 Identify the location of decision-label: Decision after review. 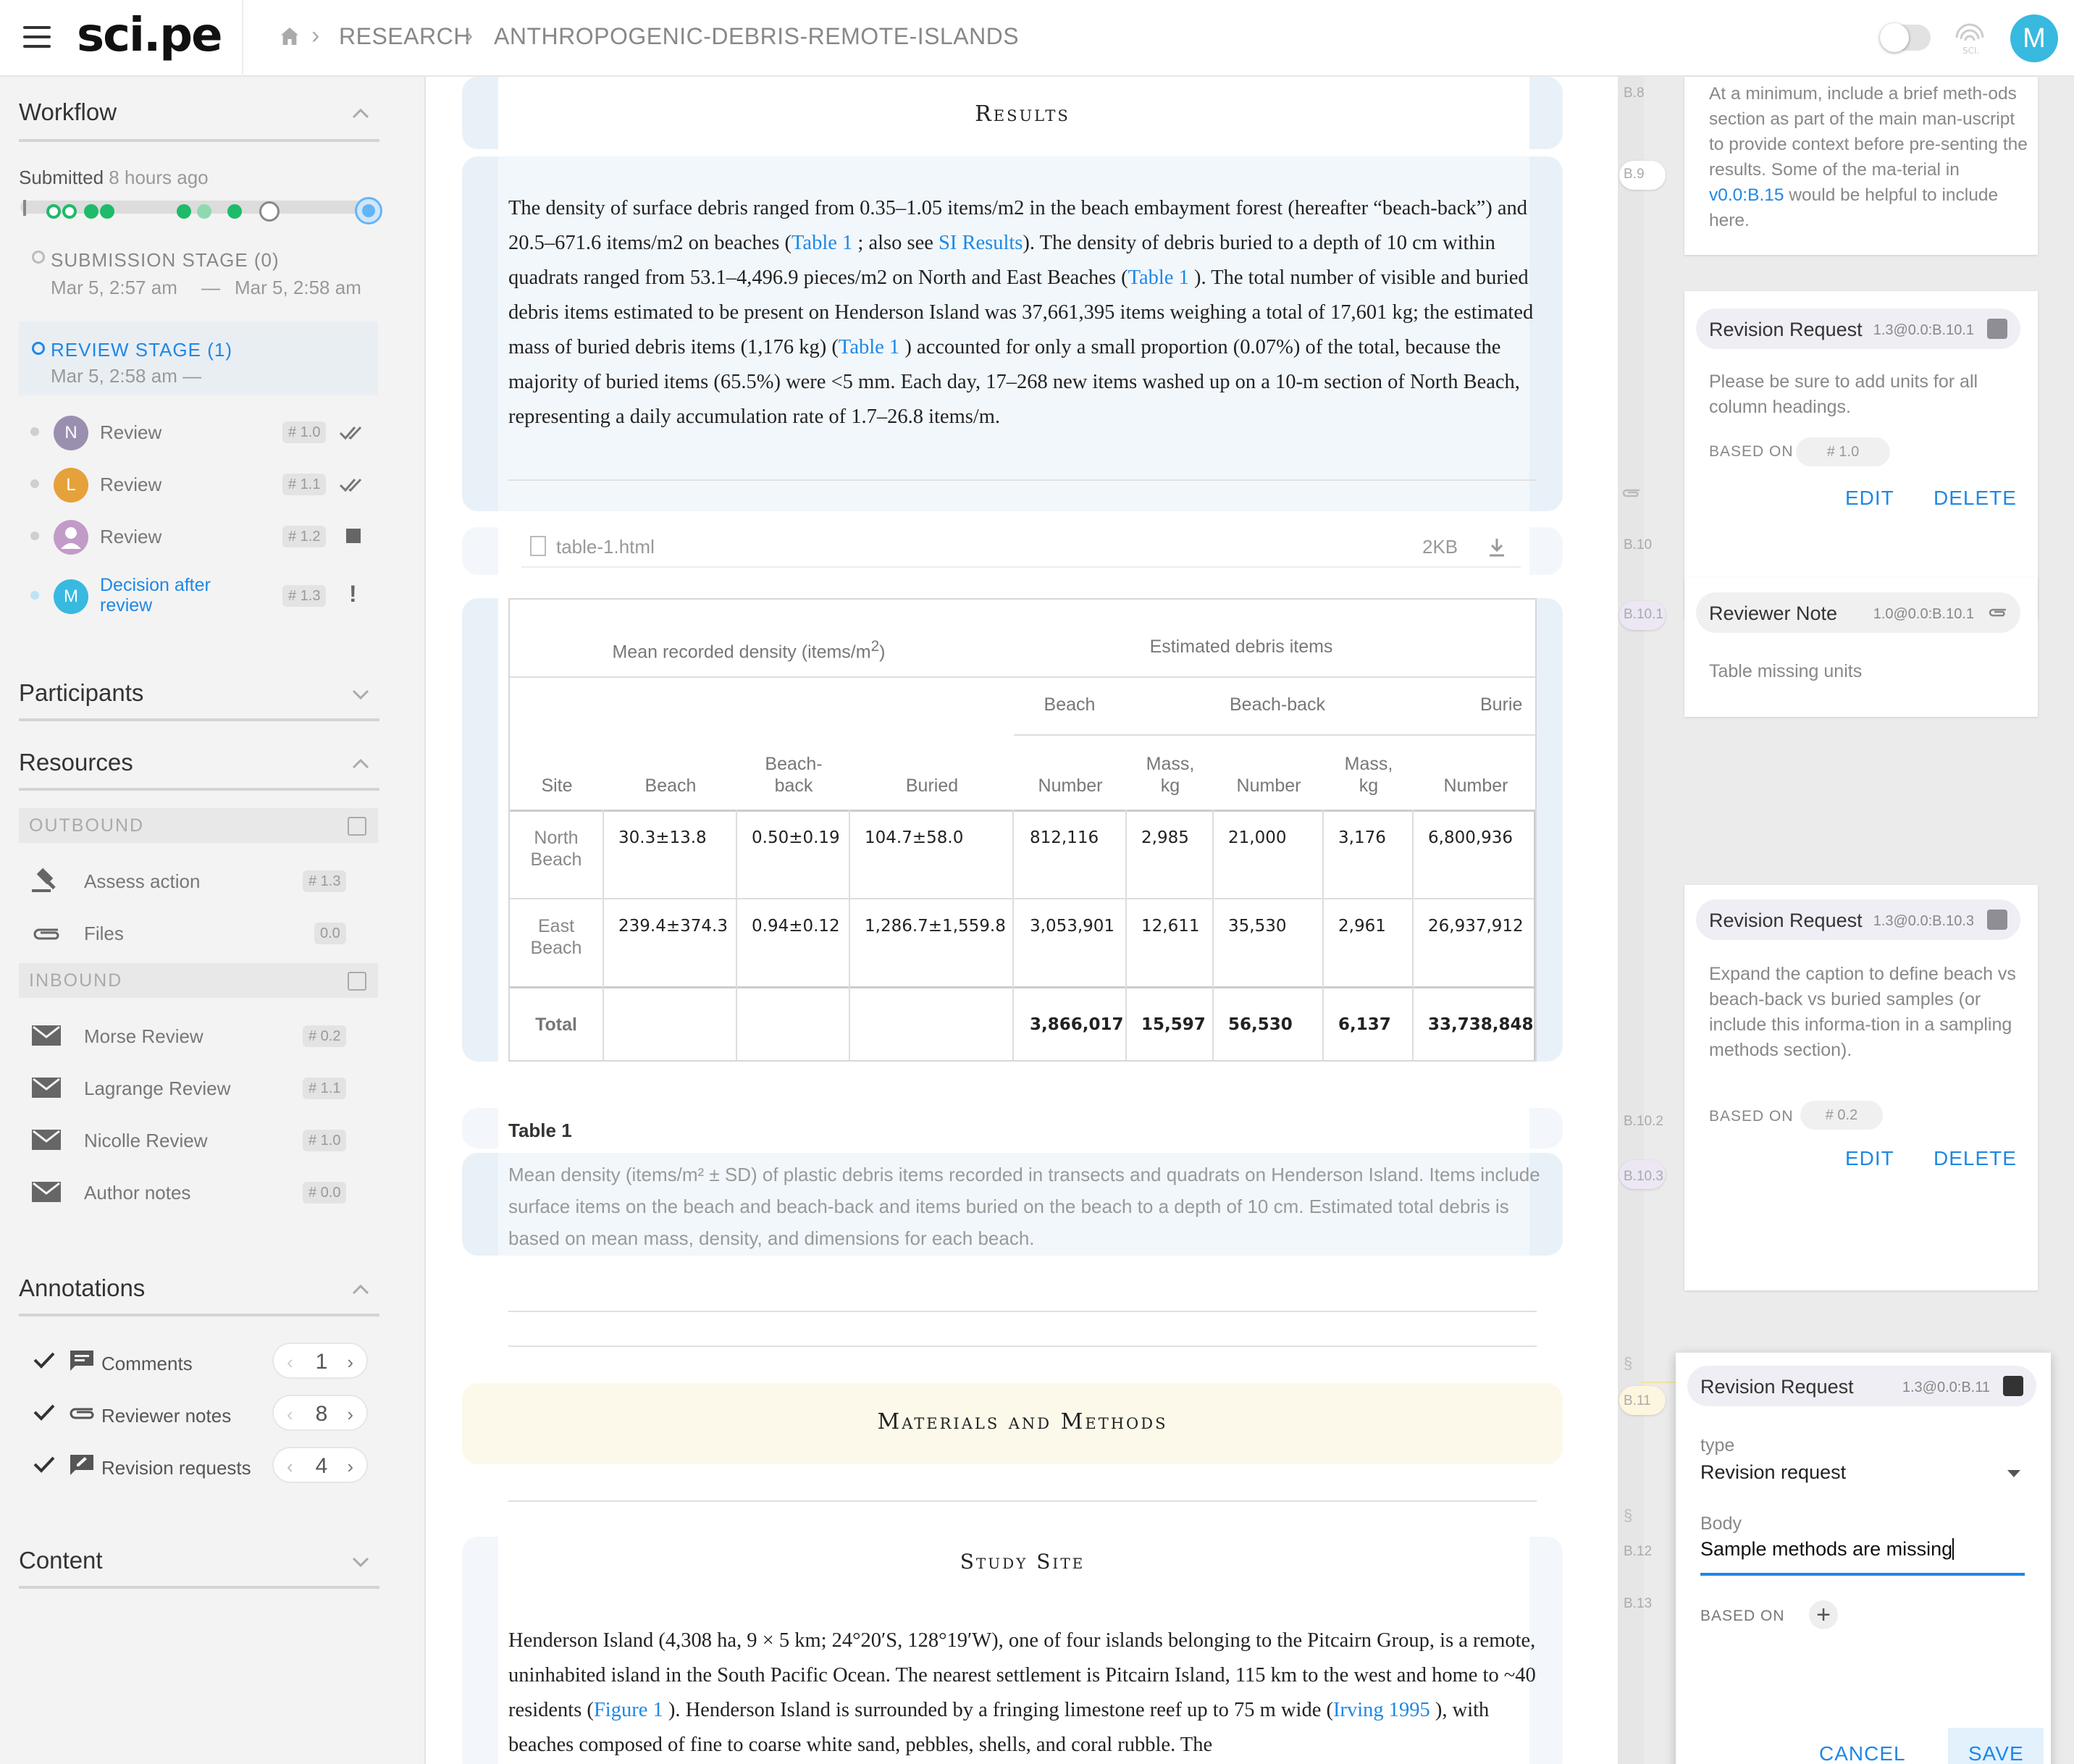
(155, 595).